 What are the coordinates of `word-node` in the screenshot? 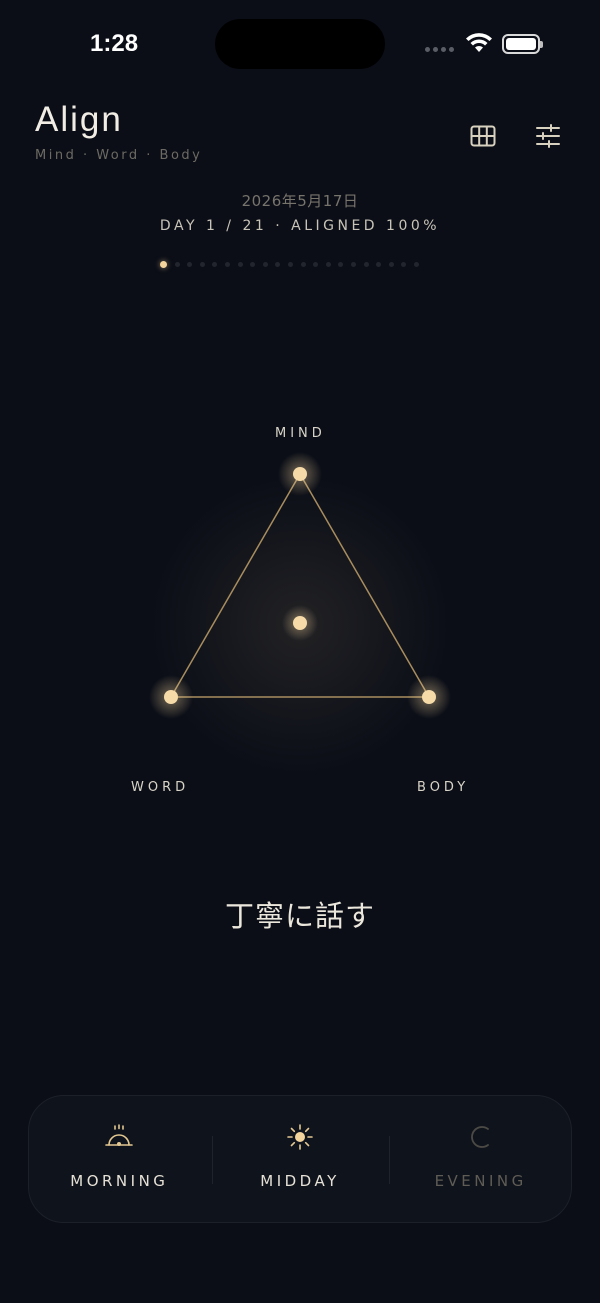 It's located at (171, 697).